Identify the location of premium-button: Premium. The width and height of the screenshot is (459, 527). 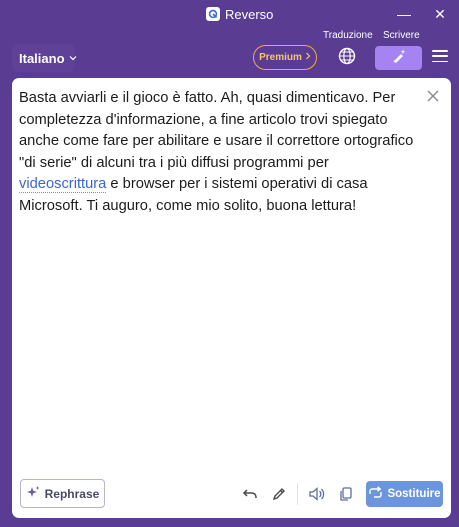
(285, 57).